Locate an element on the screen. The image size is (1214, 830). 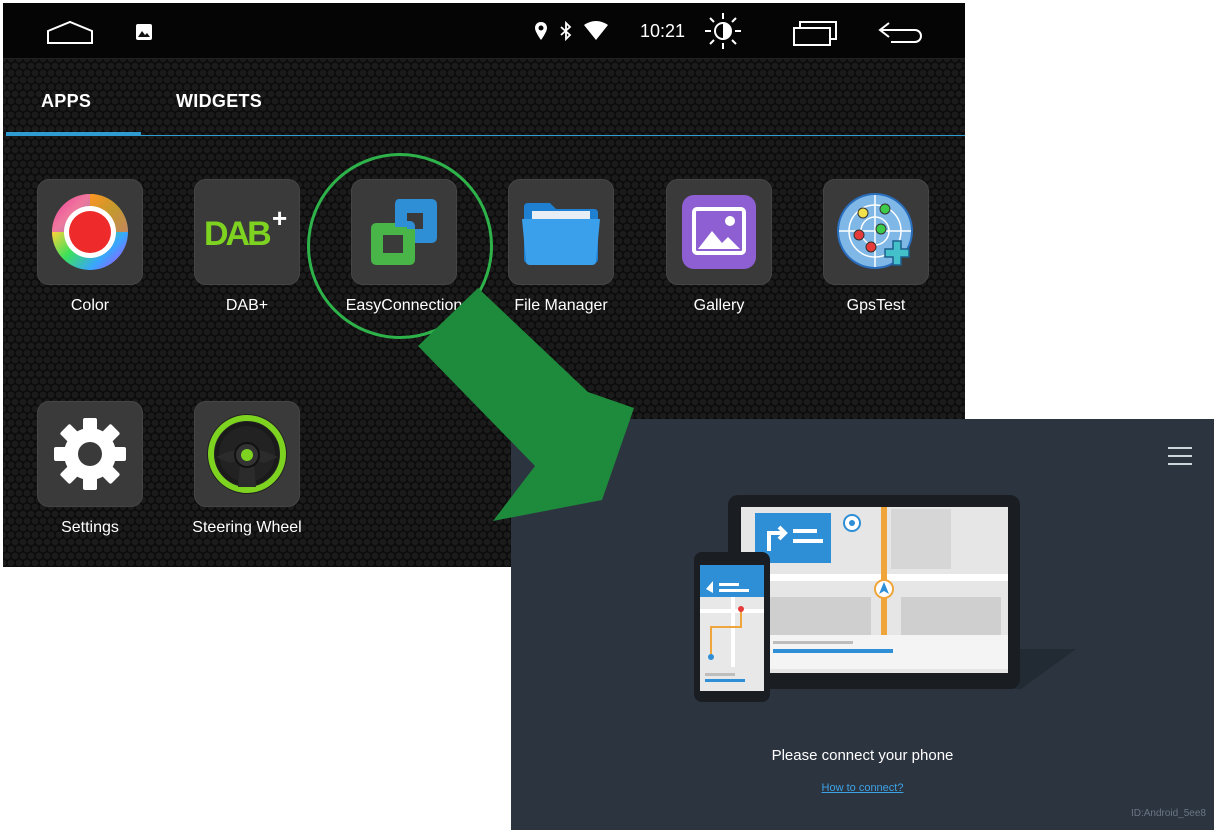
app-easyconnection: EasyConnection is located at coordinates (398, 249).